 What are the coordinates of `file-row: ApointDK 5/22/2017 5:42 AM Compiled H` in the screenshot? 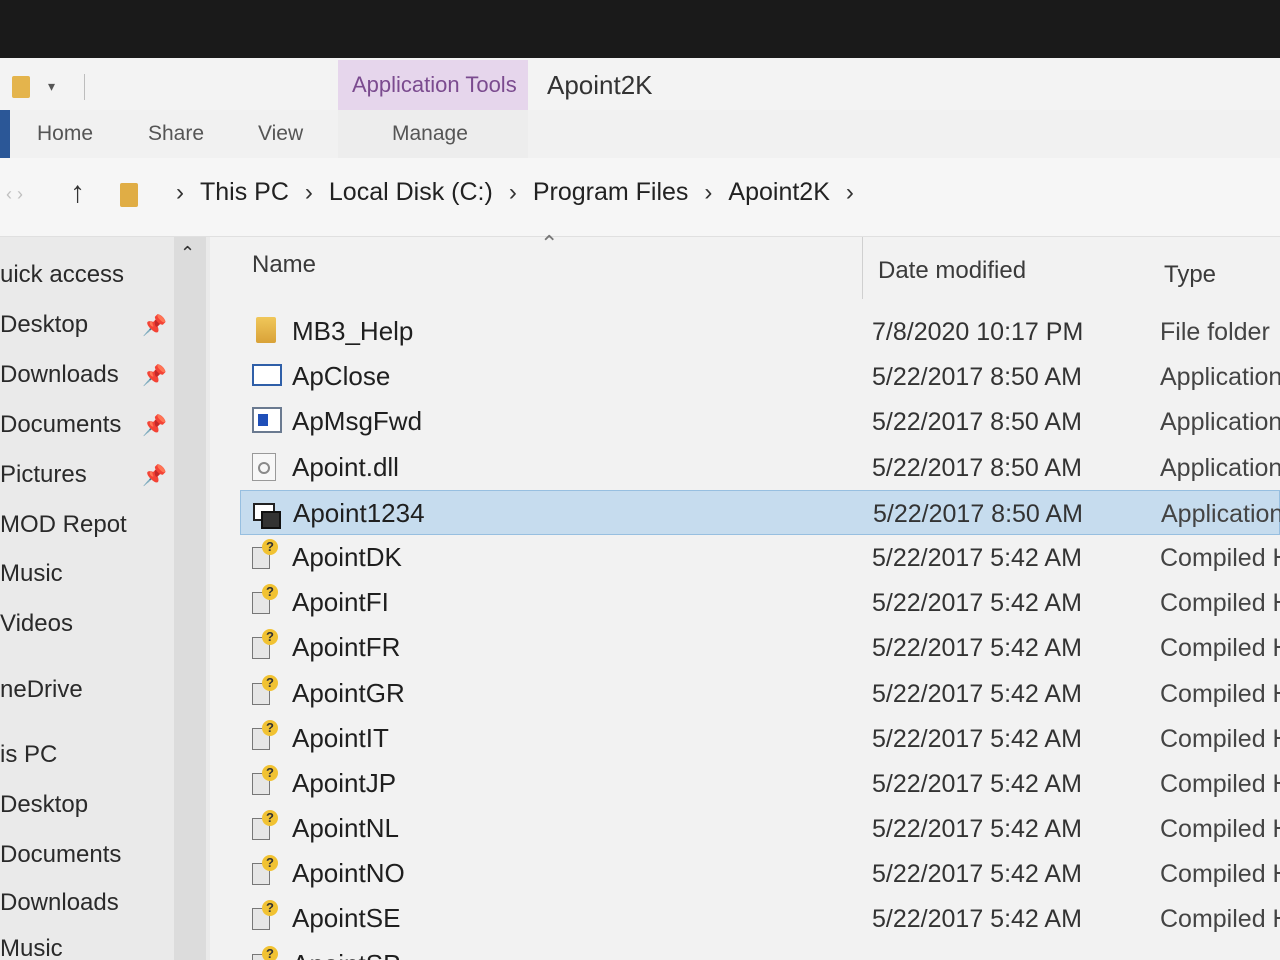 It's located at (760, 557).